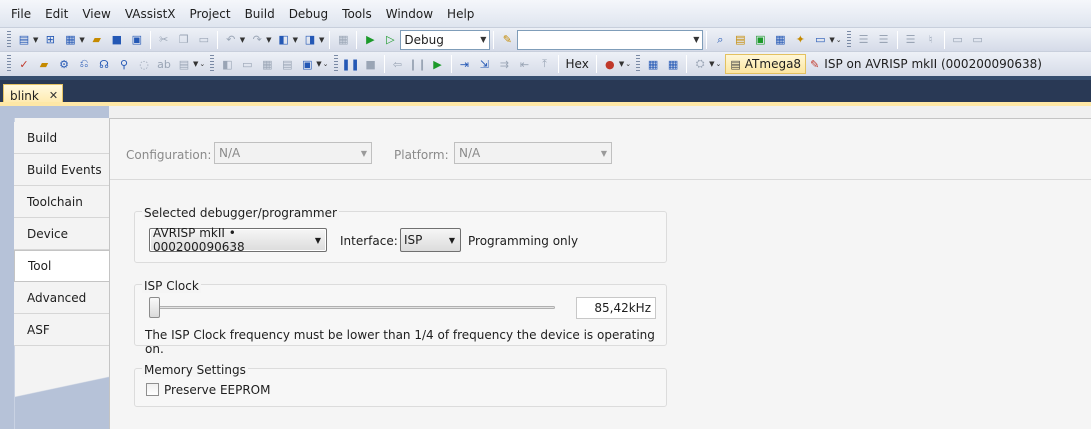 The height and width of the screenshot is (429, 1091). I want to click on new-project-dropdown-icon: ▼, so click(35, 40).